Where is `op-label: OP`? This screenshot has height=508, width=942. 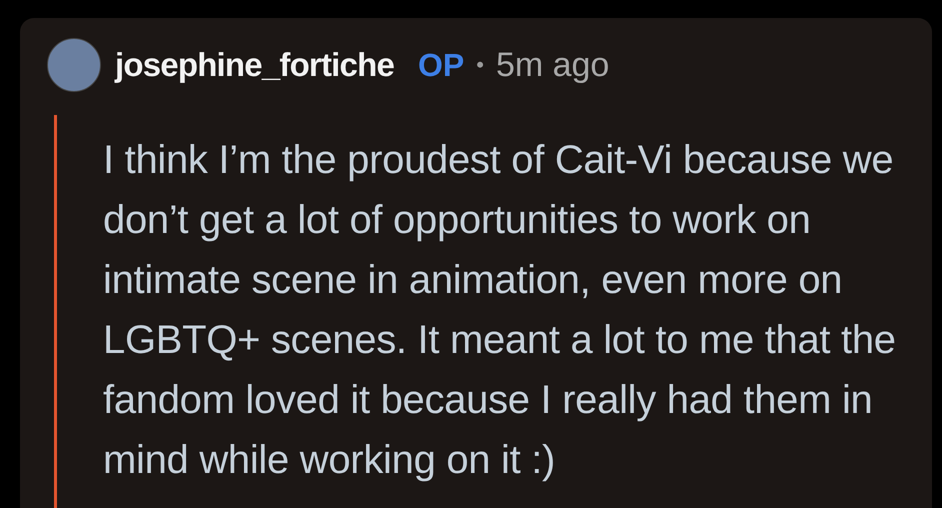 op-label: OP is located at coordinates (441, 65).